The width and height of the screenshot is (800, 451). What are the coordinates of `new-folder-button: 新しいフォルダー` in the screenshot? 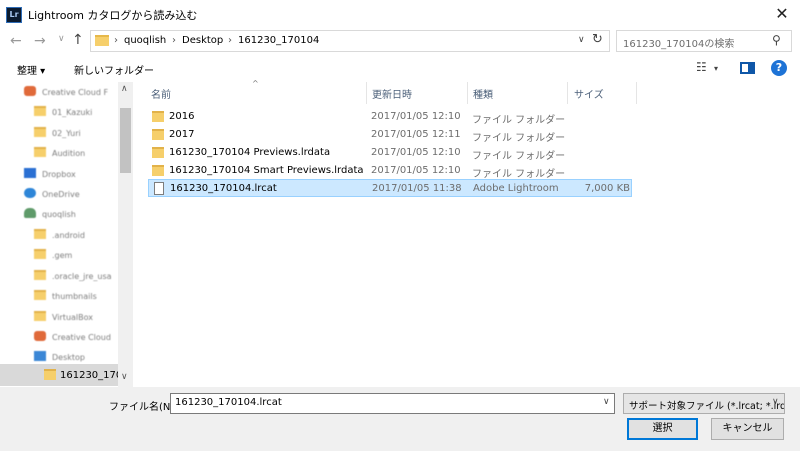 It's located at (114, 69).